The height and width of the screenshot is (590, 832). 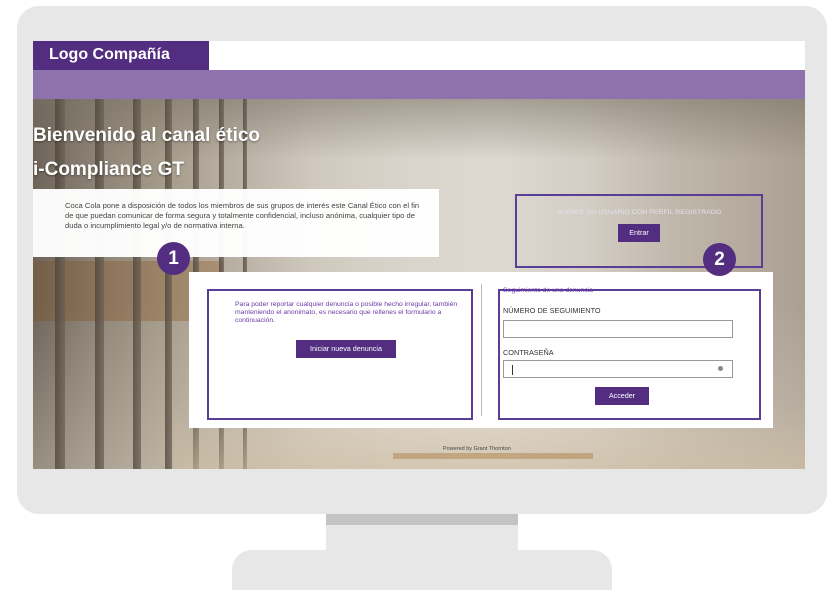 What do you see at coordinates (552, 310) in the screenshot?
I see `tracking-number-label: NÚMERO DE SEGUIMIENTO` at bounding box center [552, 310].